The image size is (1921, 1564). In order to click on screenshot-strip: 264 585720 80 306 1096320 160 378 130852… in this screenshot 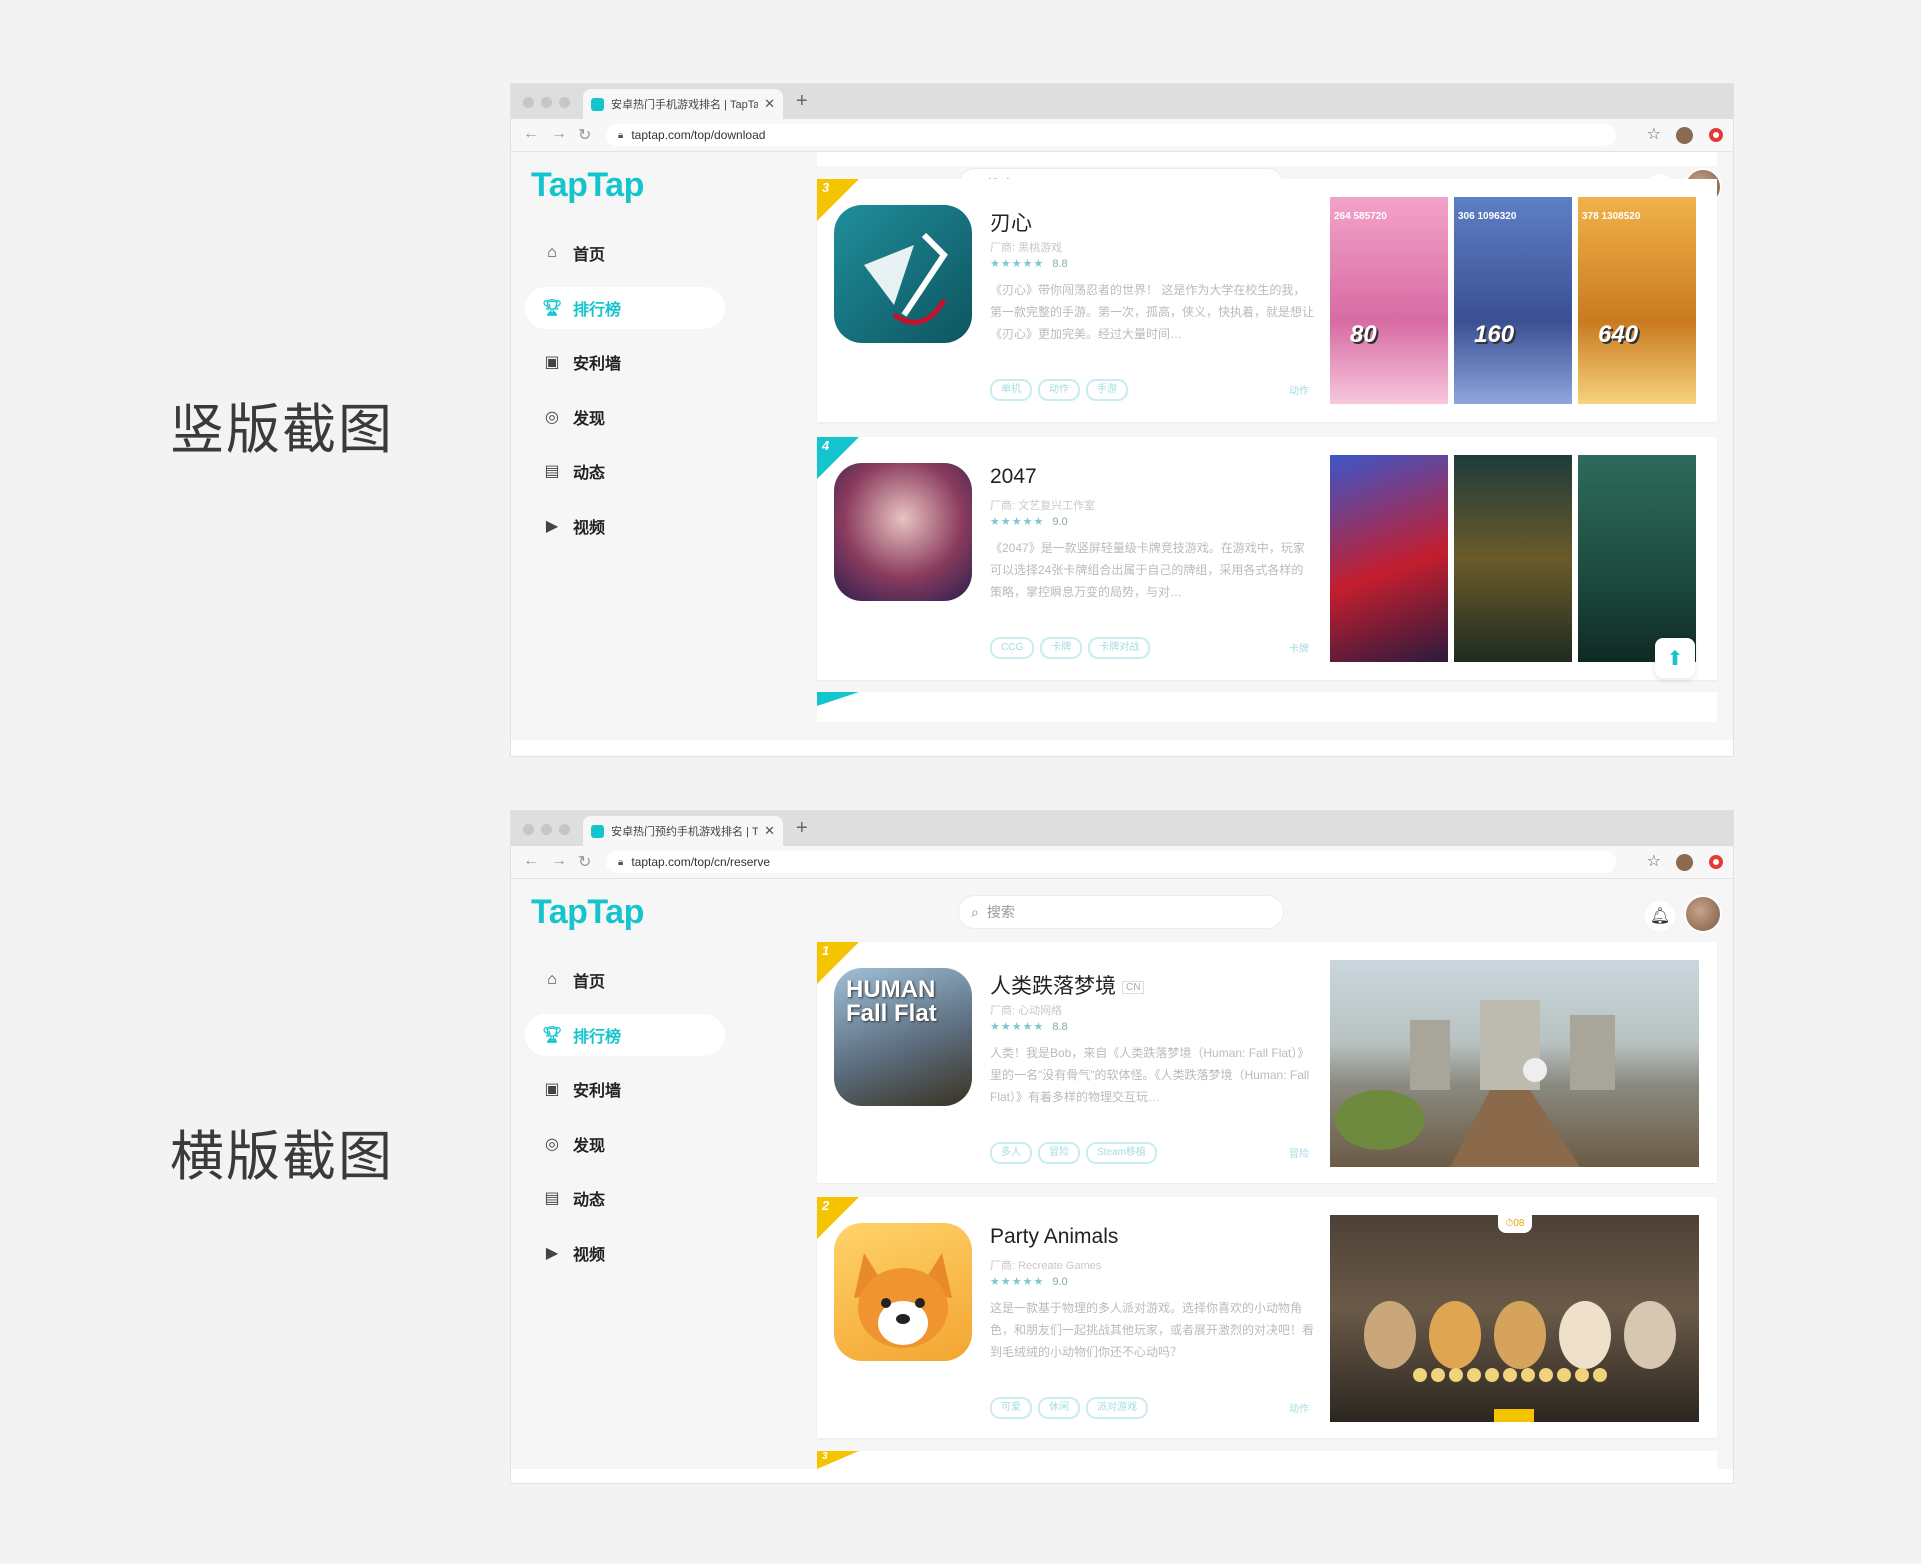, I will do `click(1513, 300)`.